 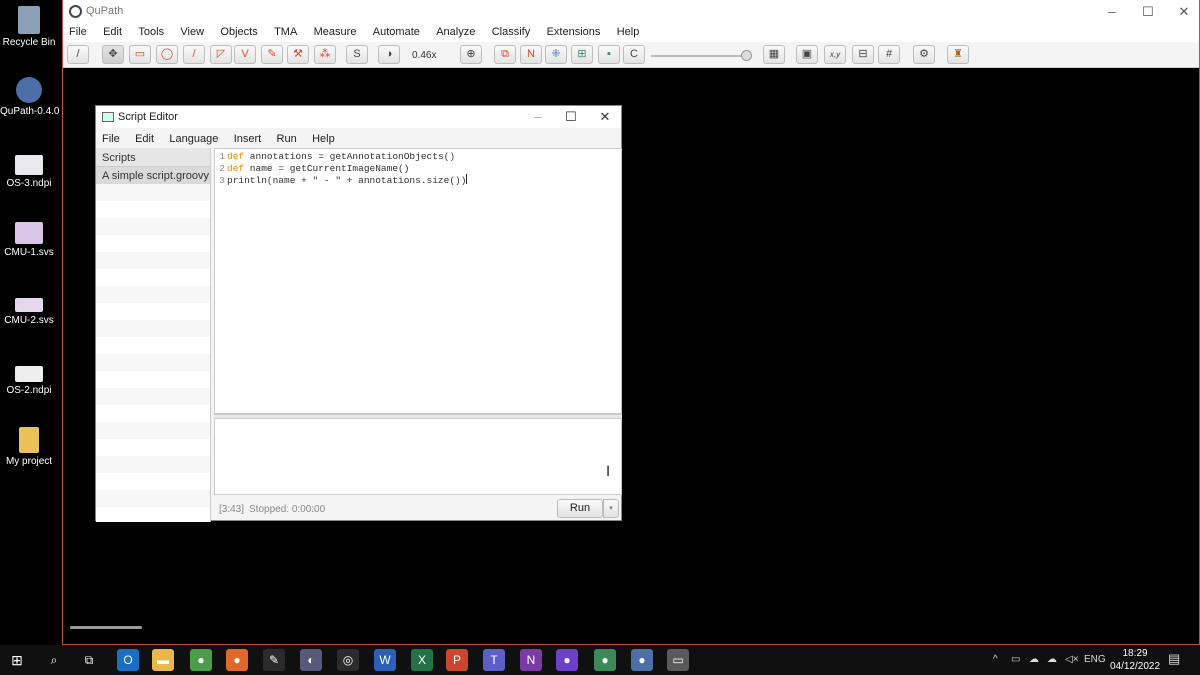 I want to click on menu-insert: Insert, so click(x=248, y=136).